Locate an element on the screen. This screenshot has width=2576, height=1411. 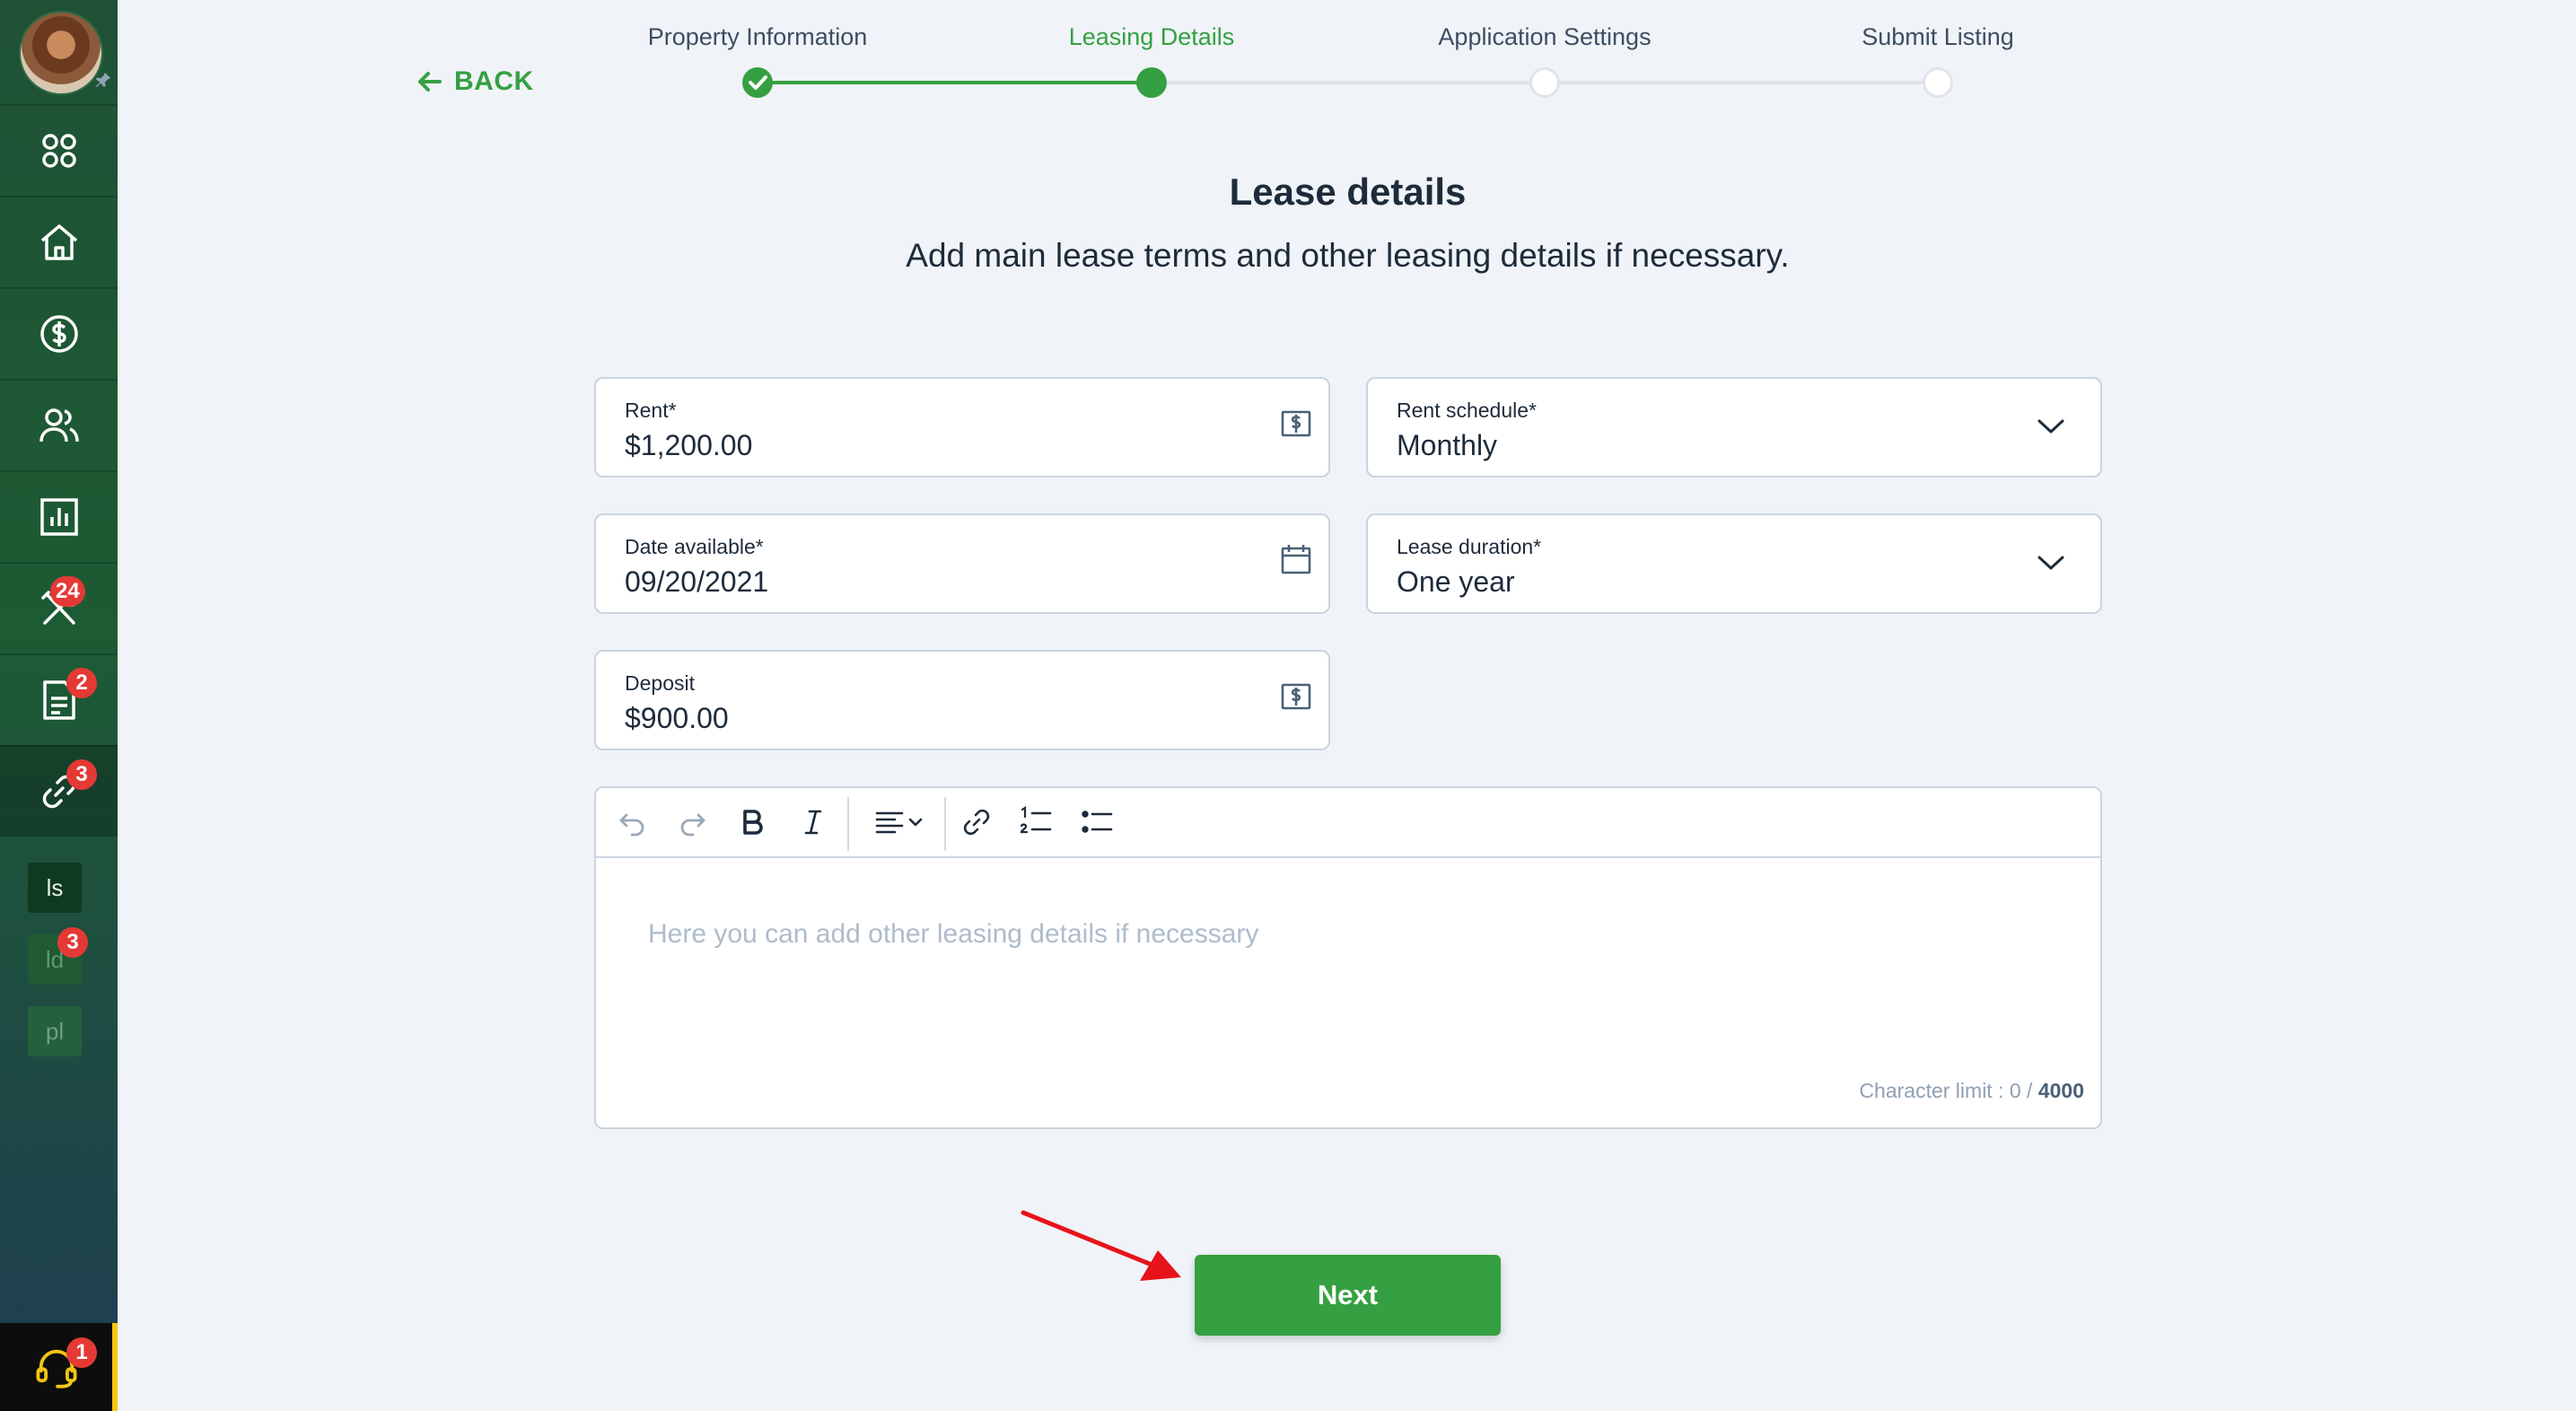
bullet-list-icon is located at coordinates (1097, 822).